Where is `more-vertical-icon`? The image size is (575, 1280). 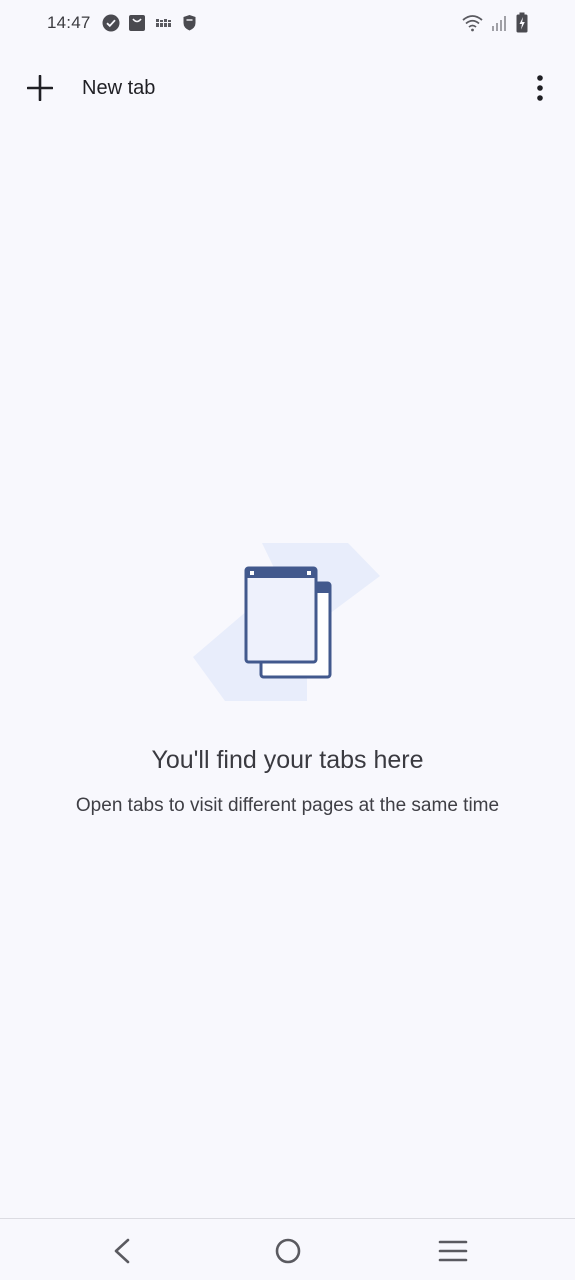 more-vertical-icon is located at coordinates (540, 88).